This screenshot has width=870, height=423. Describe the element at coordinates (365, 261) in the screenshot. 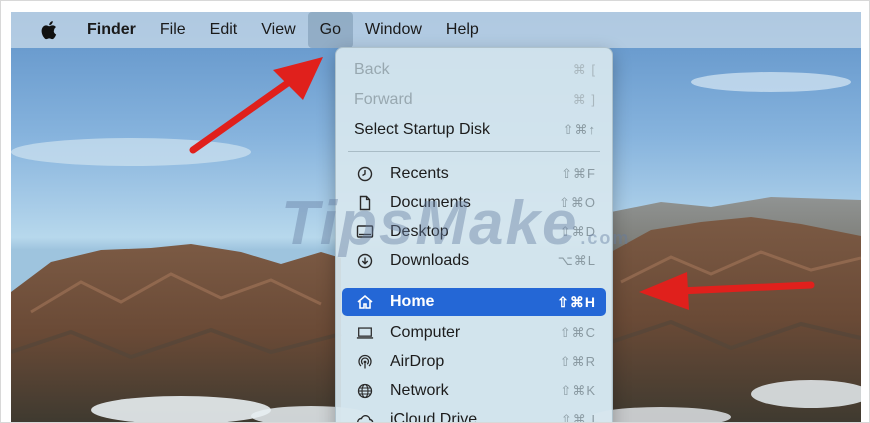

I see `download-icon` at that location.